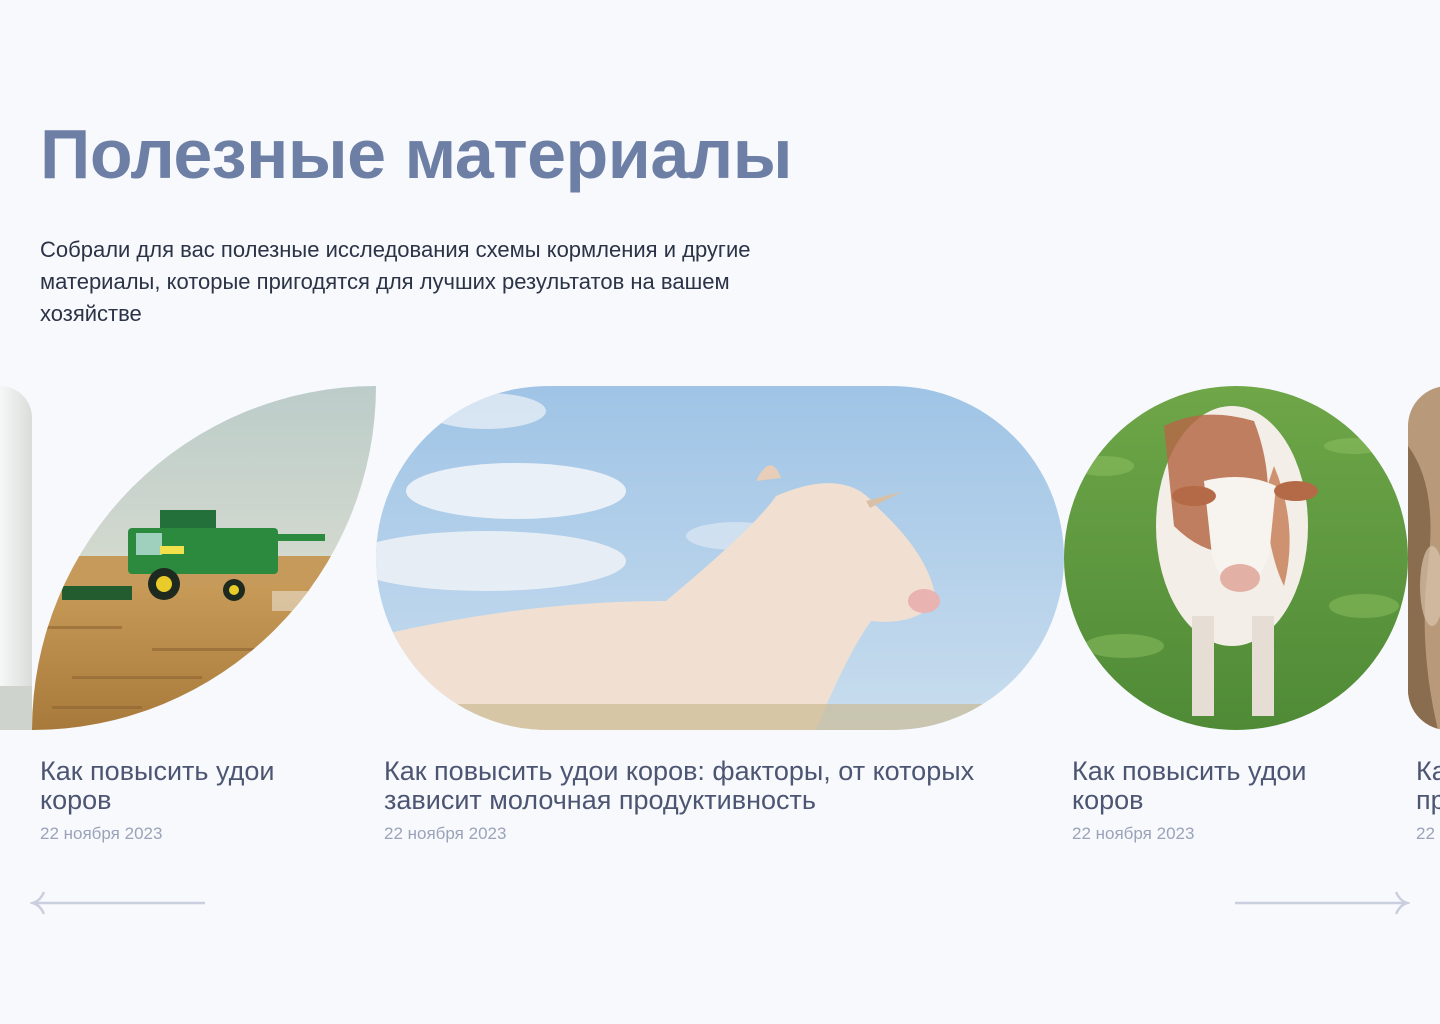 The image size is (1440, 1024). I want to click on carousel-next-button, so click(1322, 903).